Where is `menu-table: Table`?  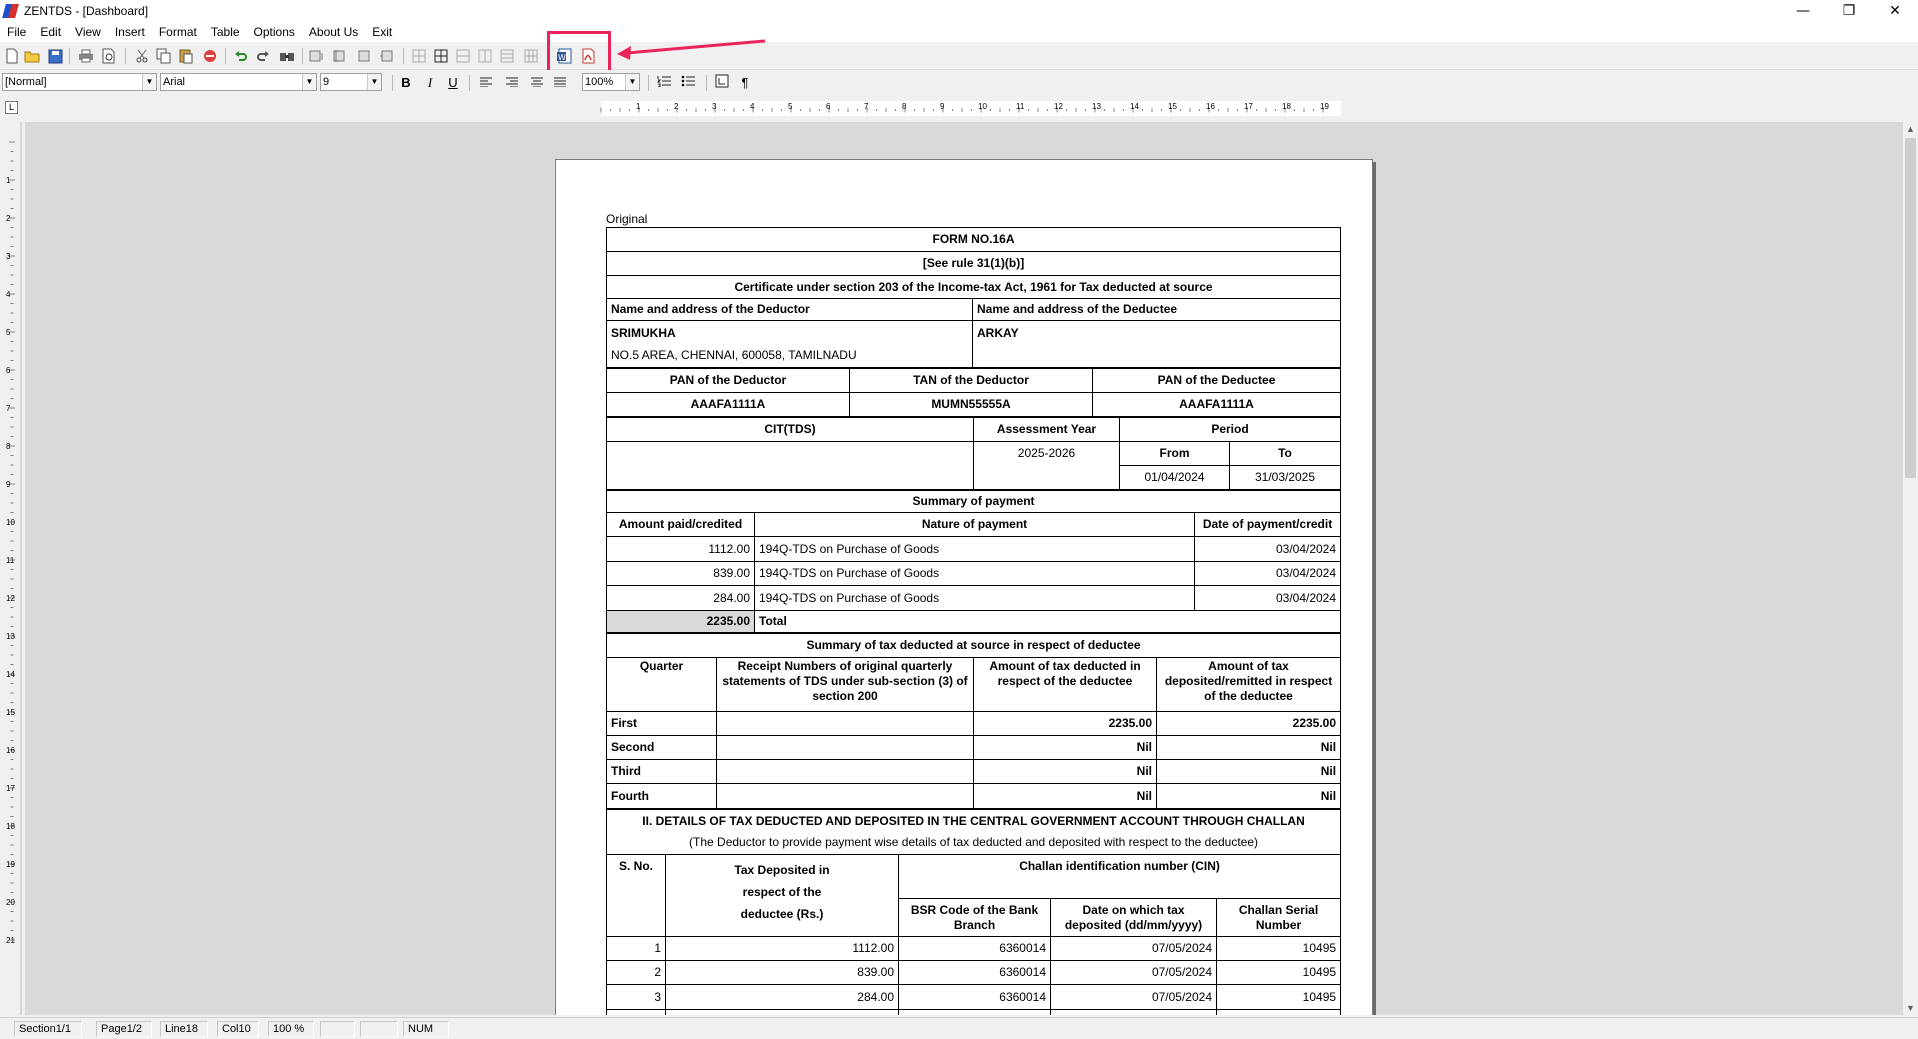
menu-table: Table is located at coordinates (225, 32).